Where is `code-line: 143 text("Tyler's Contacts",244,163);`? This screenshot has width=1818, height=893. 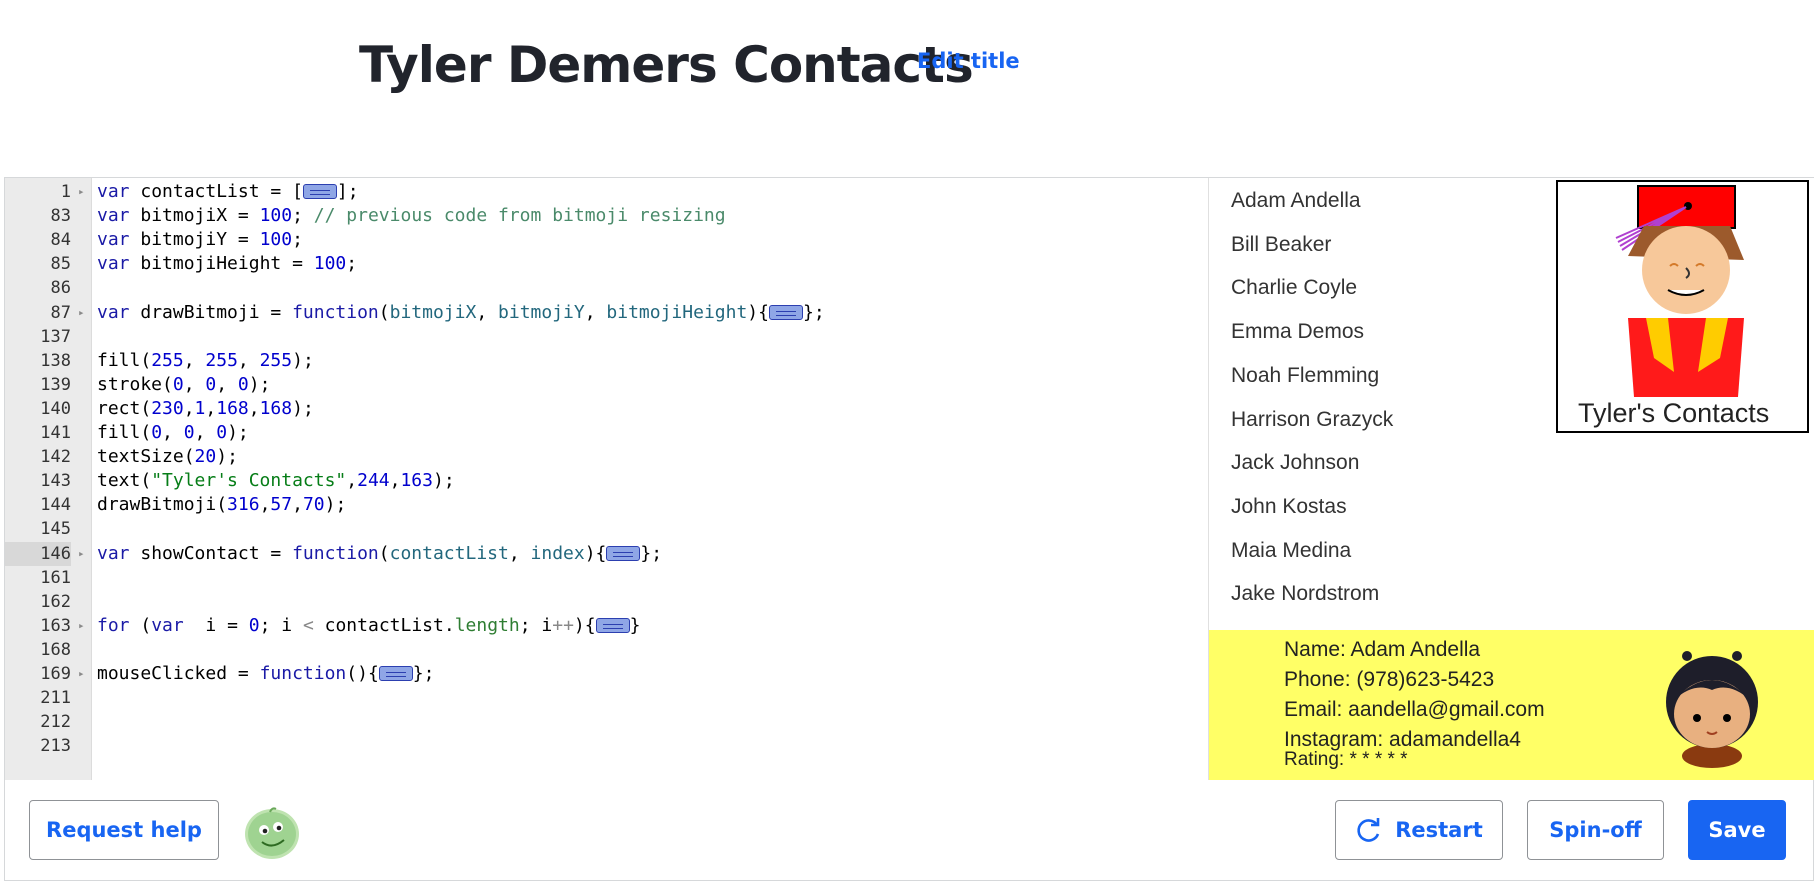
code-line: 143 text("Tyler's Contacts",244,163); is located at coordinates (606, 481).